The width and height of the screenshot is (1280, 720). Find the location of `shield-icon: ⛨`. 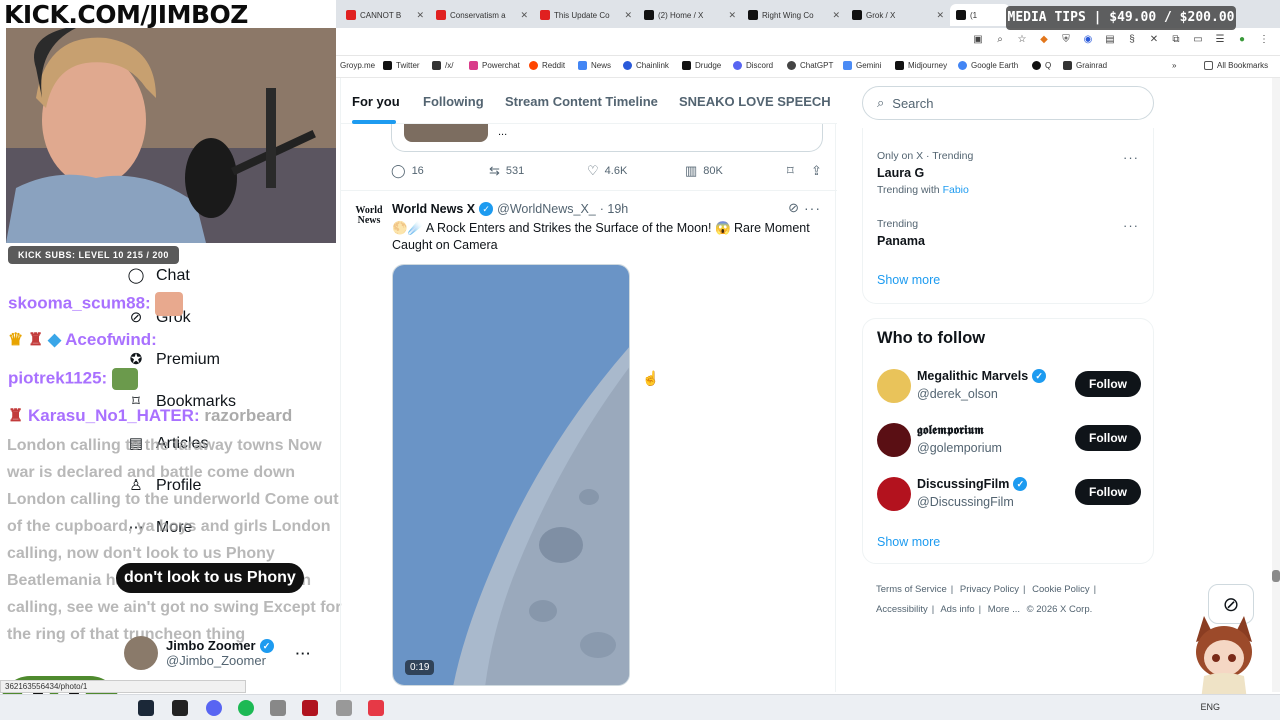

shield-icon: ⛨ is located at coordinates (1066, 40).